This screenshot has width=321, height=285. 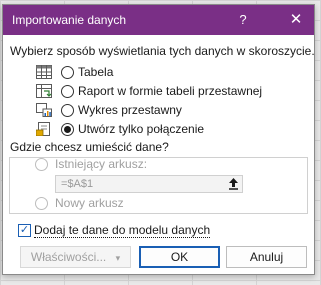 I want to click on close-button: ✕, so click(x=296, y=20).